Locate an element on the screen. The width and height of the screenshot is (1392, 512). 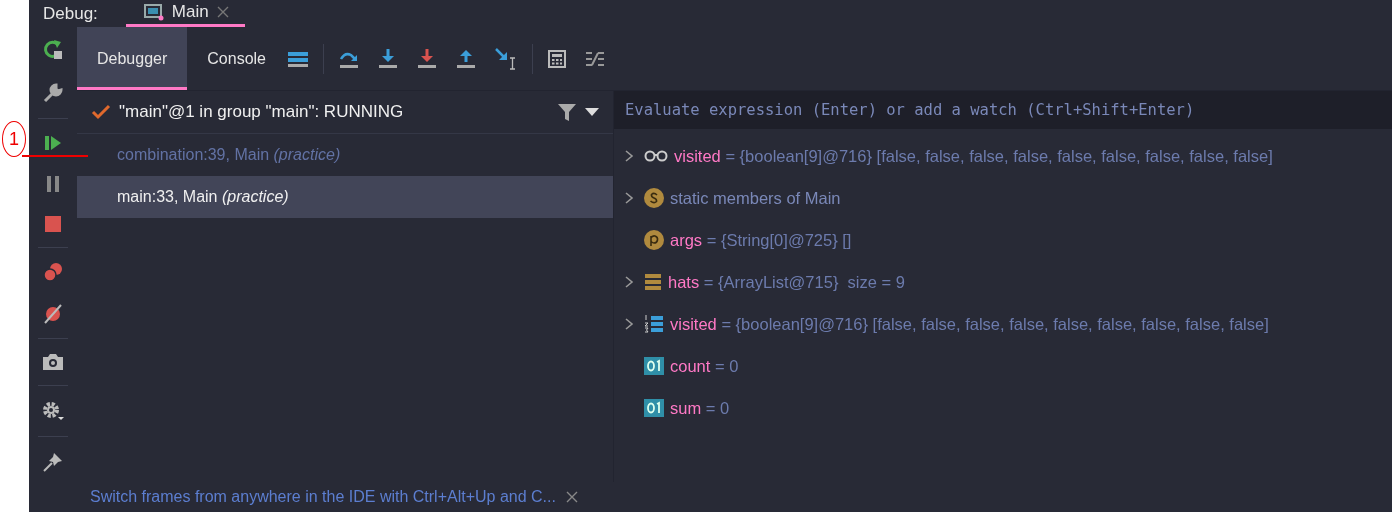
step-into-icon is located at coordinates (388, 58).